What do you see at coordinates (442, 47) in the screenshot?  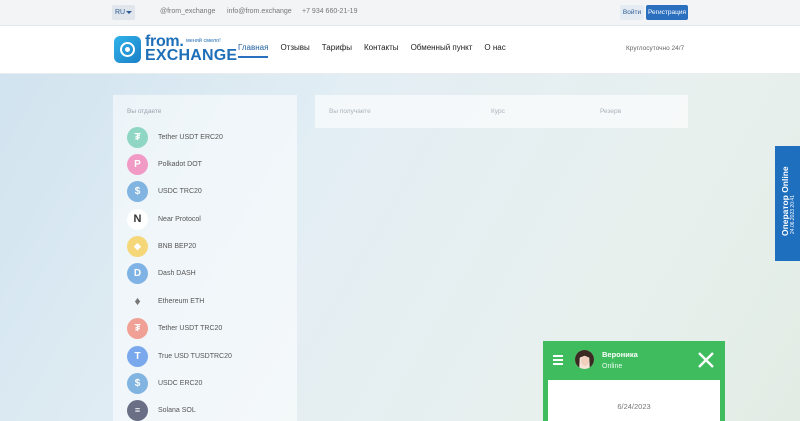 I see `nav-exchange-point: Обменный пункт` at bounding box center [442, 47].